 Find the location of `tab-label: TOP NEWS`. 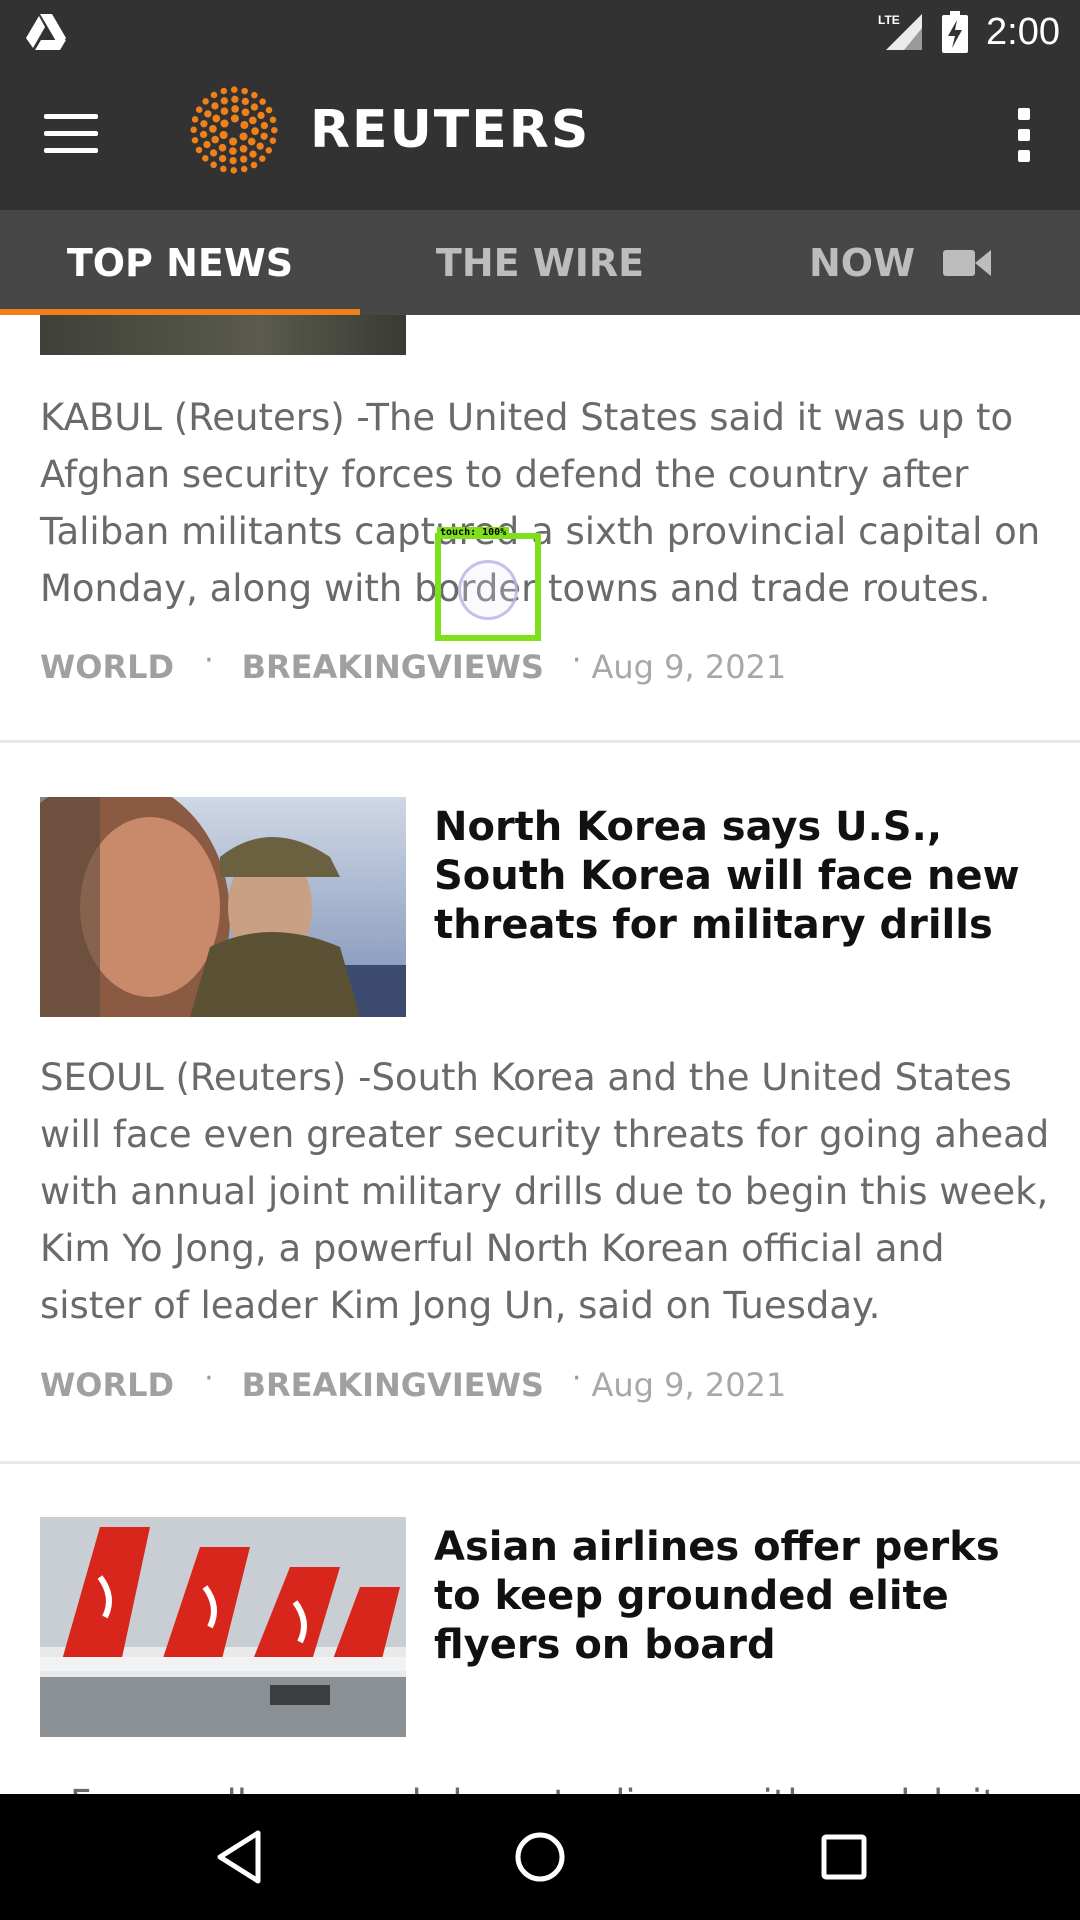

tab-label: TOP NEWS is located at coordinates (180, 262).